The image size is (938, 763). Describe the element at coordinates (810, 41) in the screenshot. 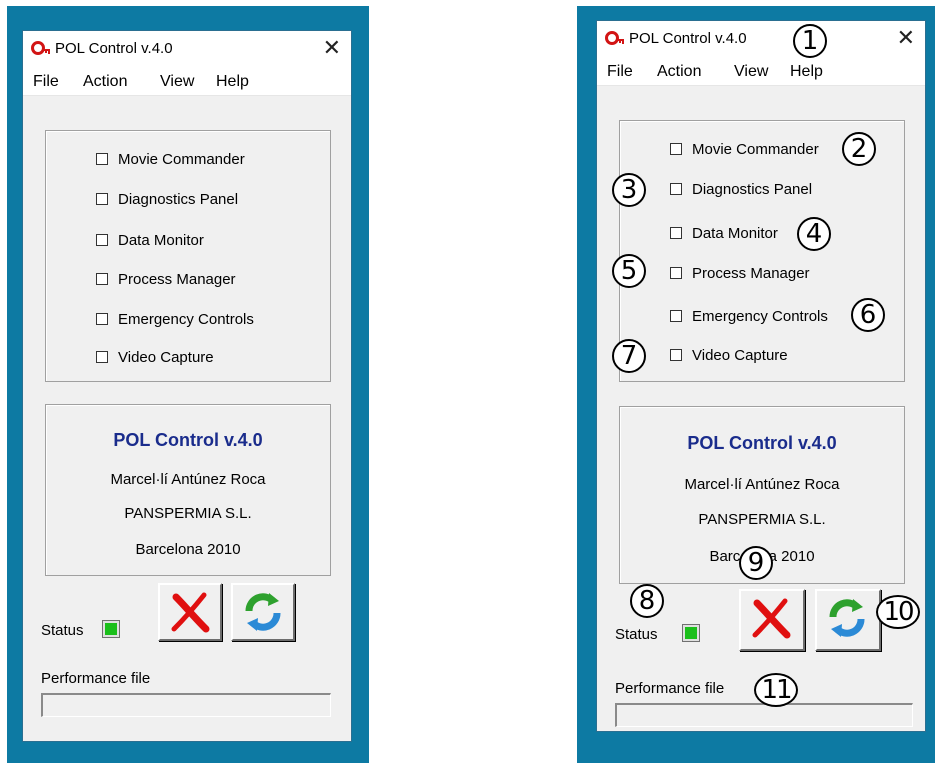

I see `callout-1: 1` at that location.